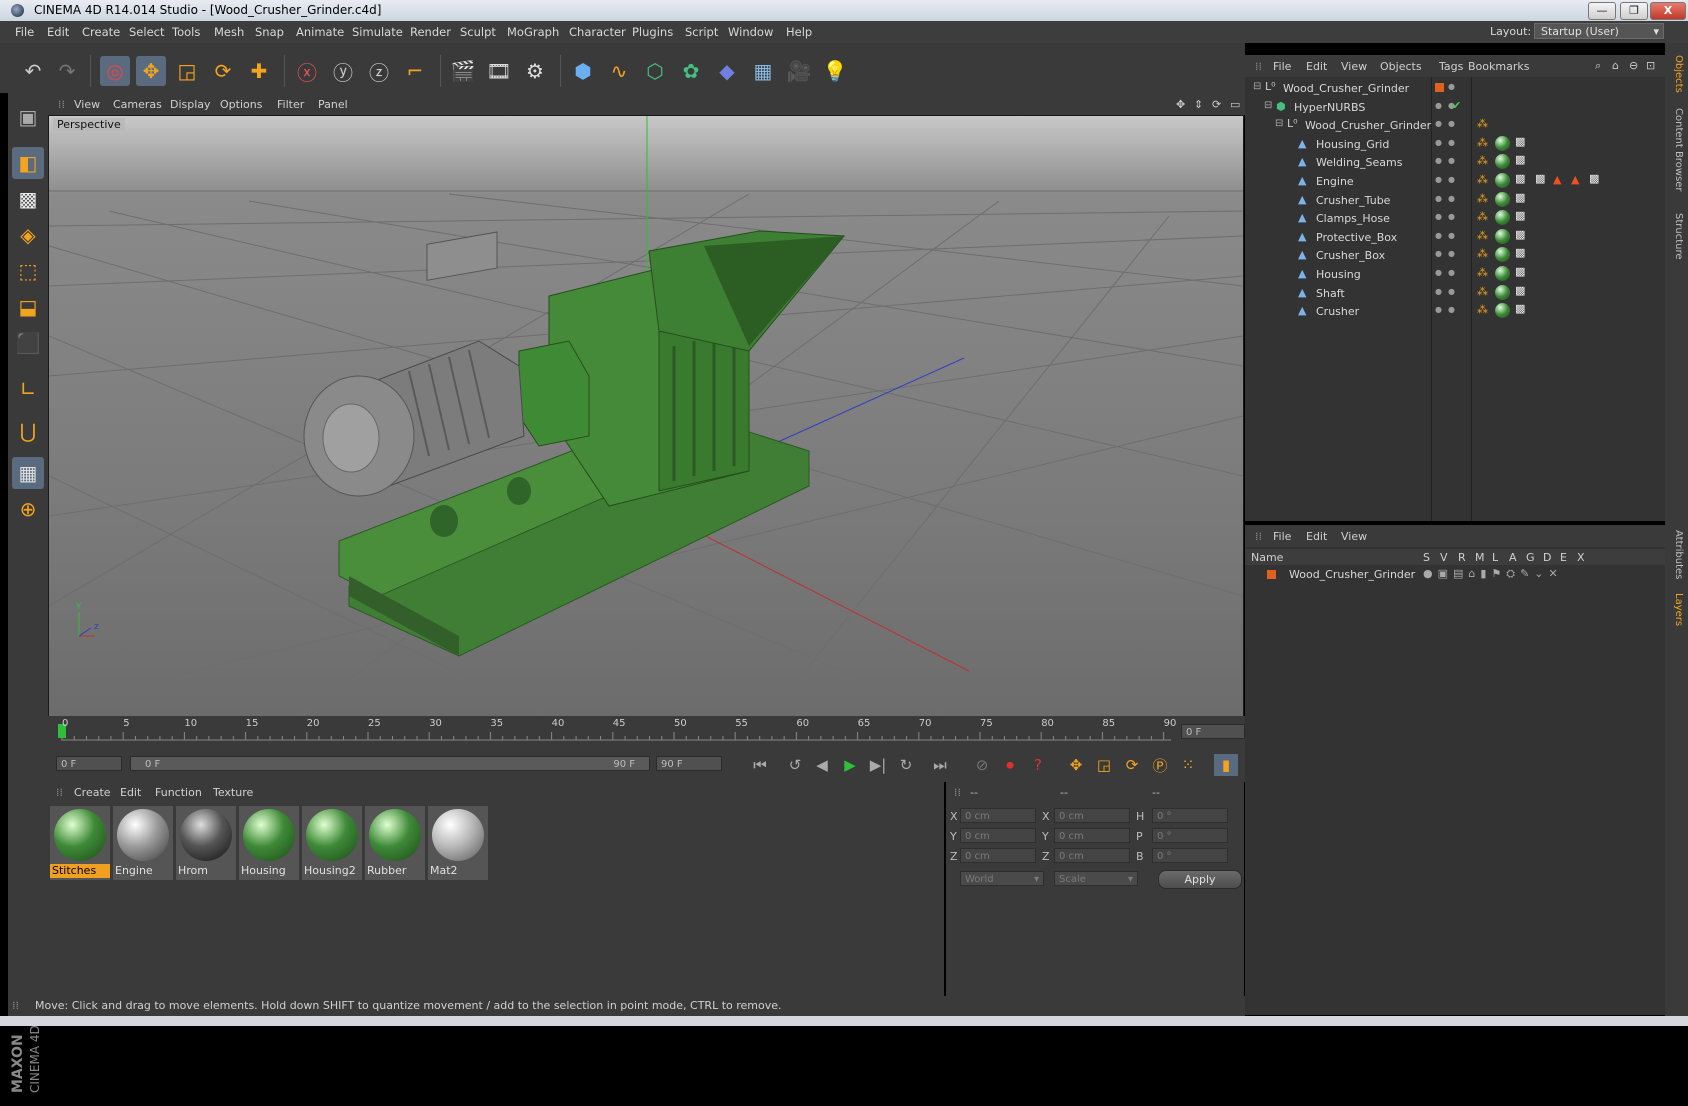 The image size is (1688, 1106). Describe the element at coordinates (691, 71) in the screenshot. I see `mograph-cloner-icon: ✿` at that location.